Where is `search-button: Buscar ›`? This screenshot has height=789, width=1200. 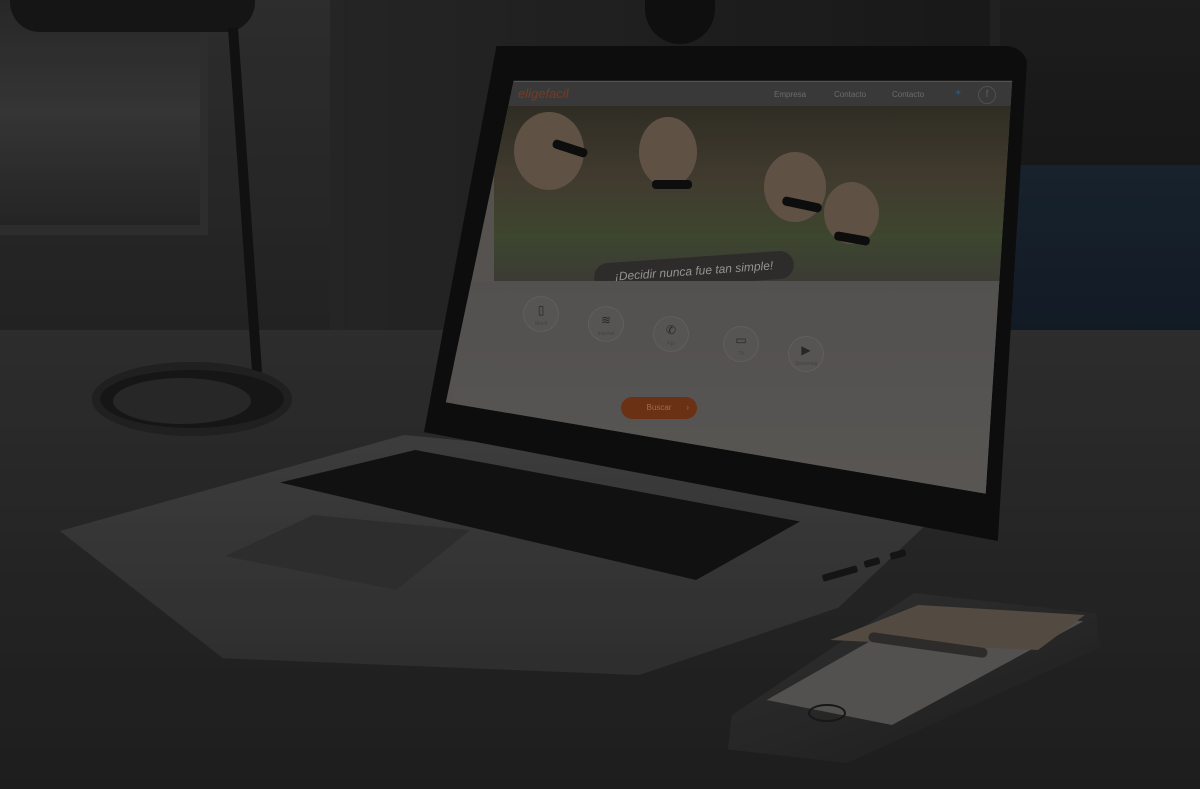 search-button: Buscar › is located at coordinates (659, 408).